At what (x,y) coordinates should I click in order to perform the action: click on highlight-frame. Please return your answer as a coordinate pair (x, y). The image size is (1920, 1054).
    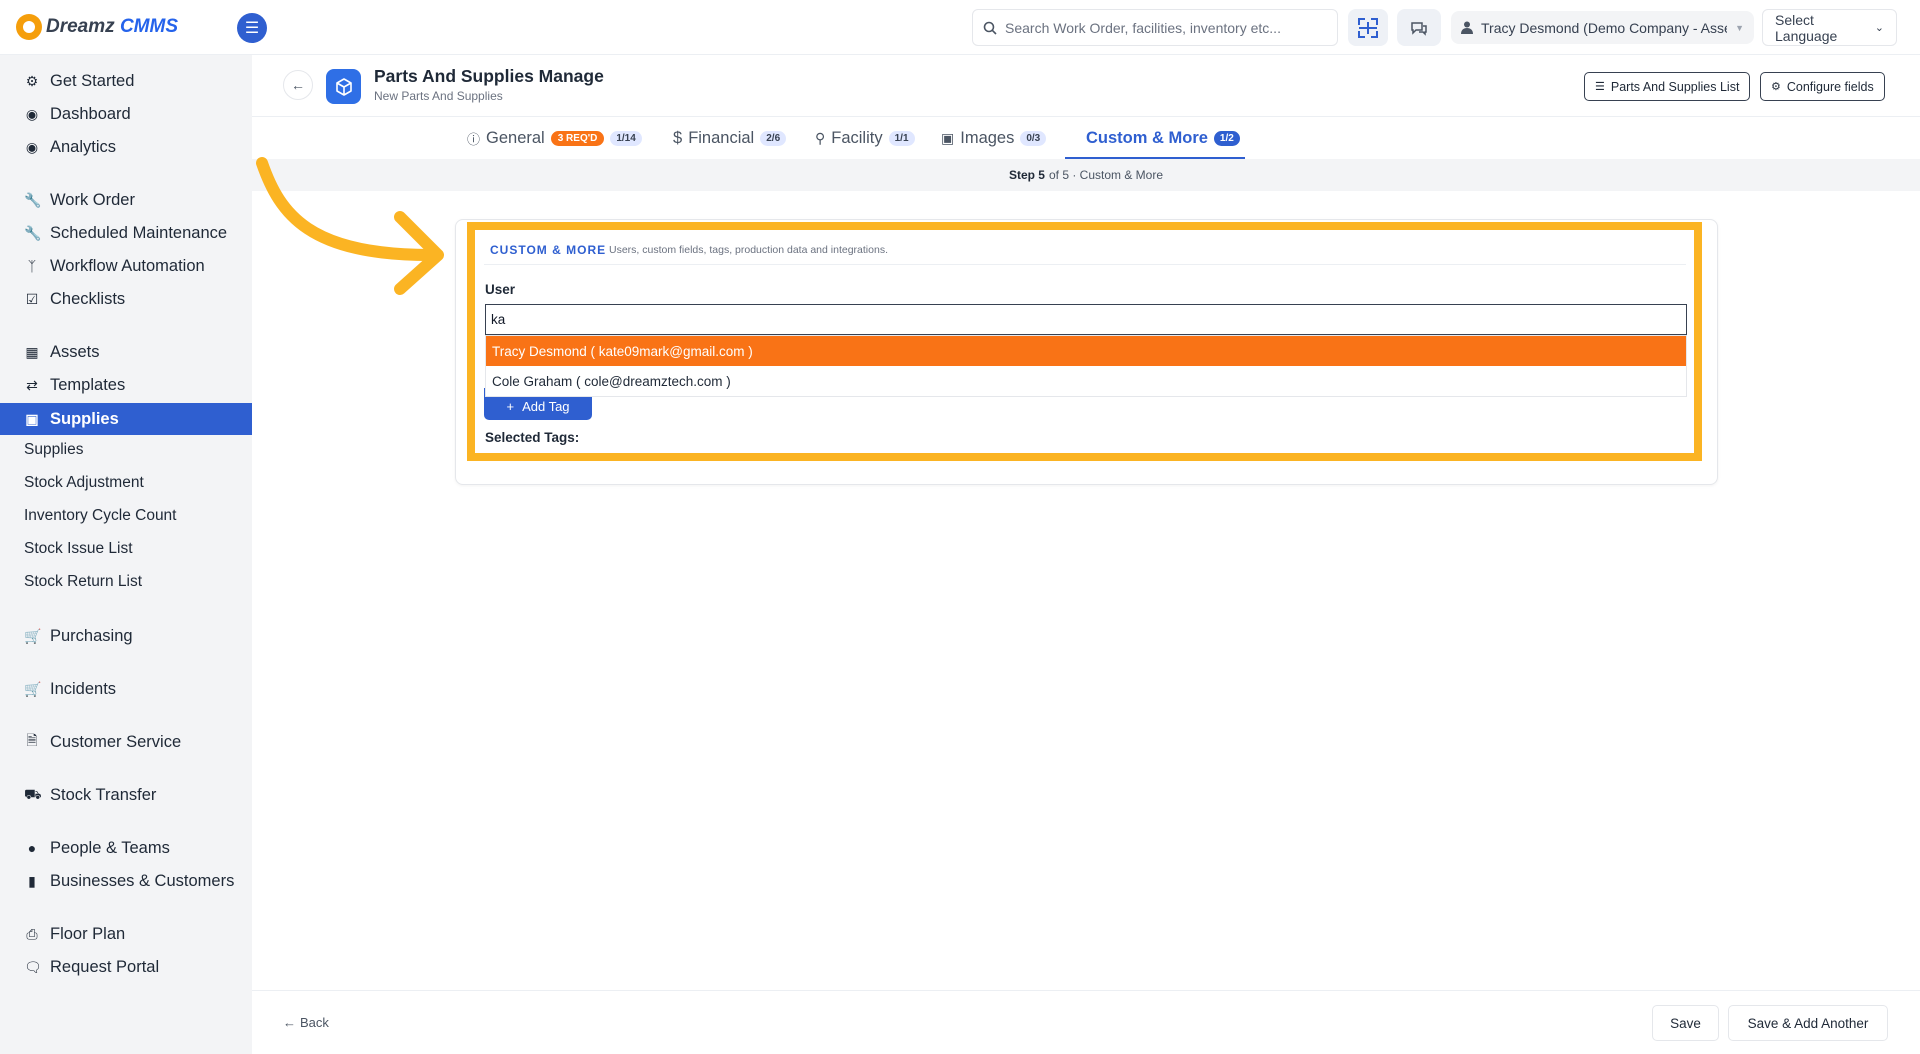
    Looking at the image, I should click on (1084, 341).